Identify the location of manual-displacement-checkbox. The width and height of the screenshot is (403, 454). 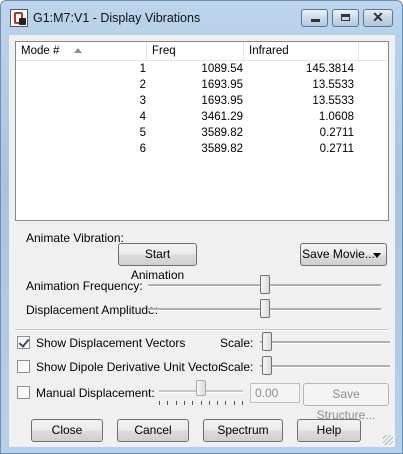
(23, 392).